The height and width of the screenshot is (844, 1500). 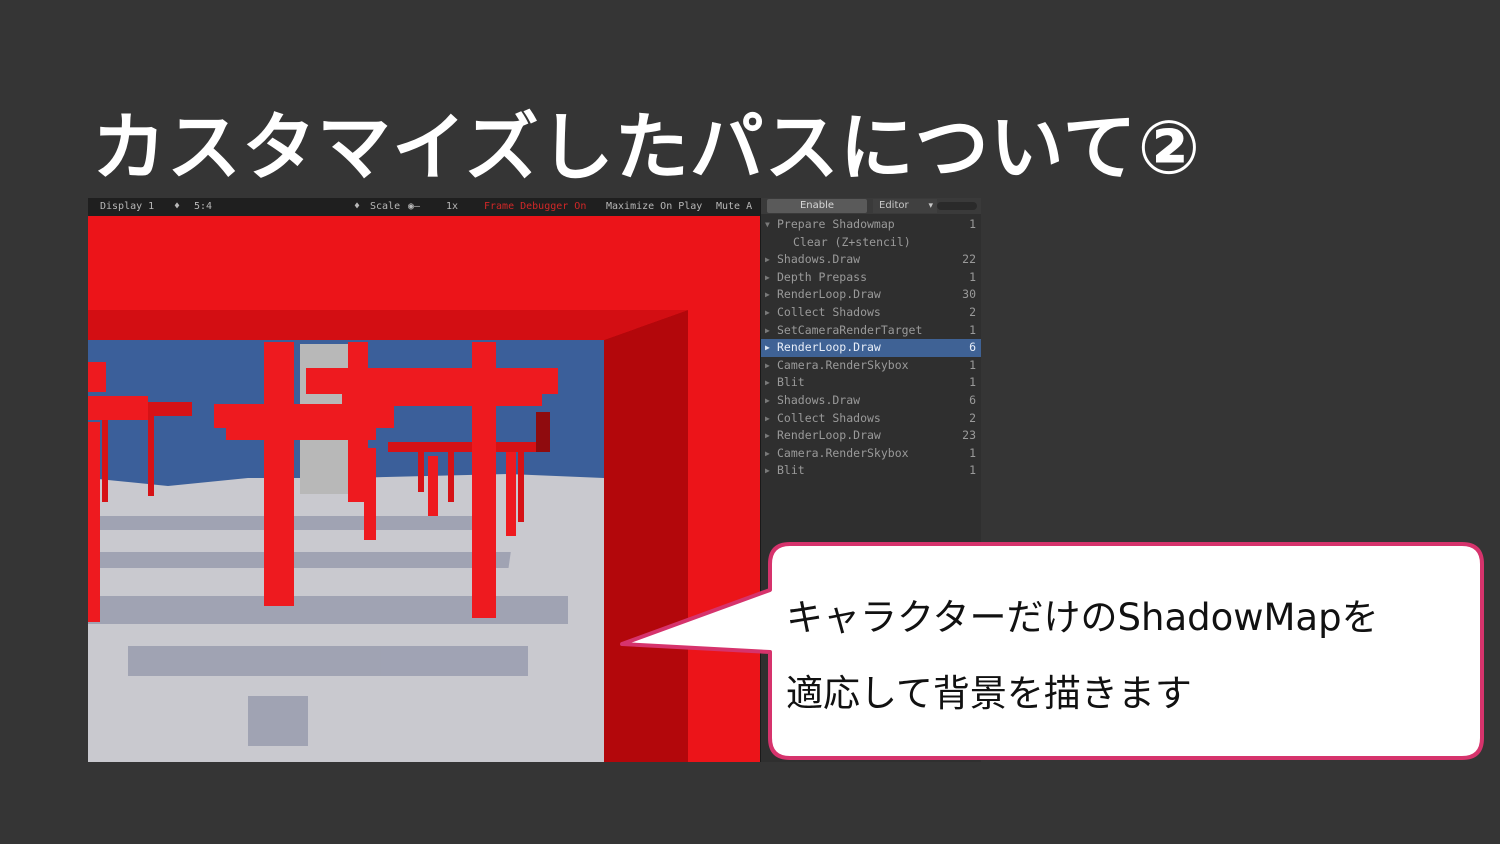 I want to click on scale-label: Scale, so click(x=385, y=206).